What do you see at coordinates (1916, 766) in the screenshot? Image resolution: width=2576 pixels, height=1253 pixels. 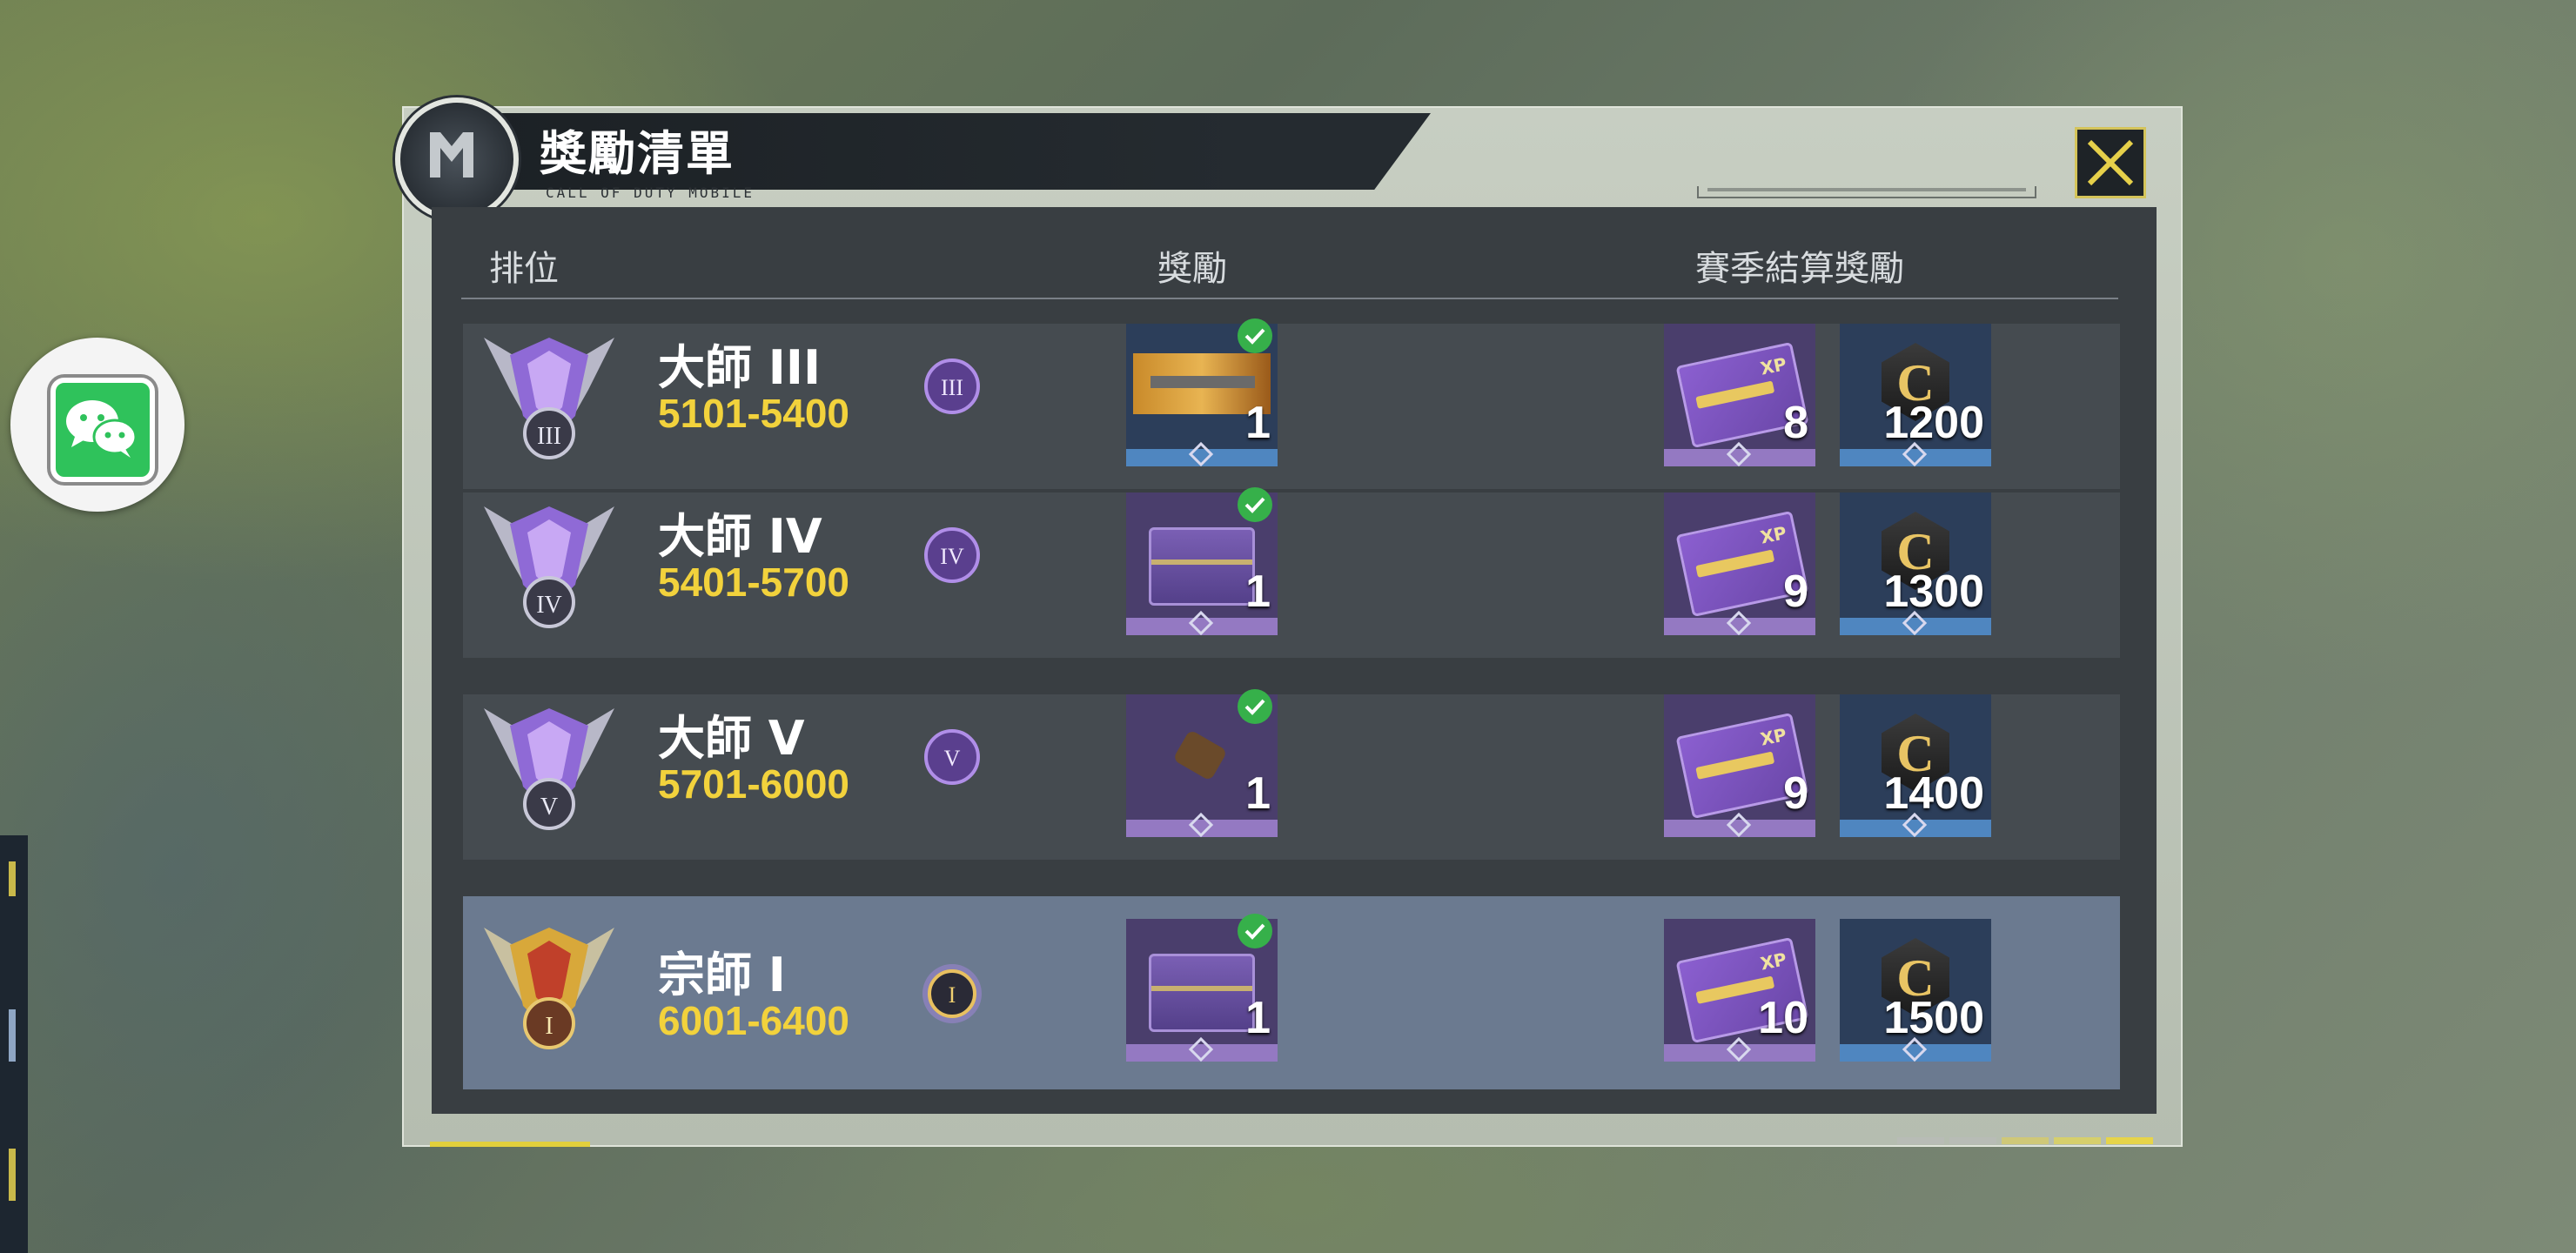 I see `cp-reward: C 1400` at bounding box center [1916, 766].